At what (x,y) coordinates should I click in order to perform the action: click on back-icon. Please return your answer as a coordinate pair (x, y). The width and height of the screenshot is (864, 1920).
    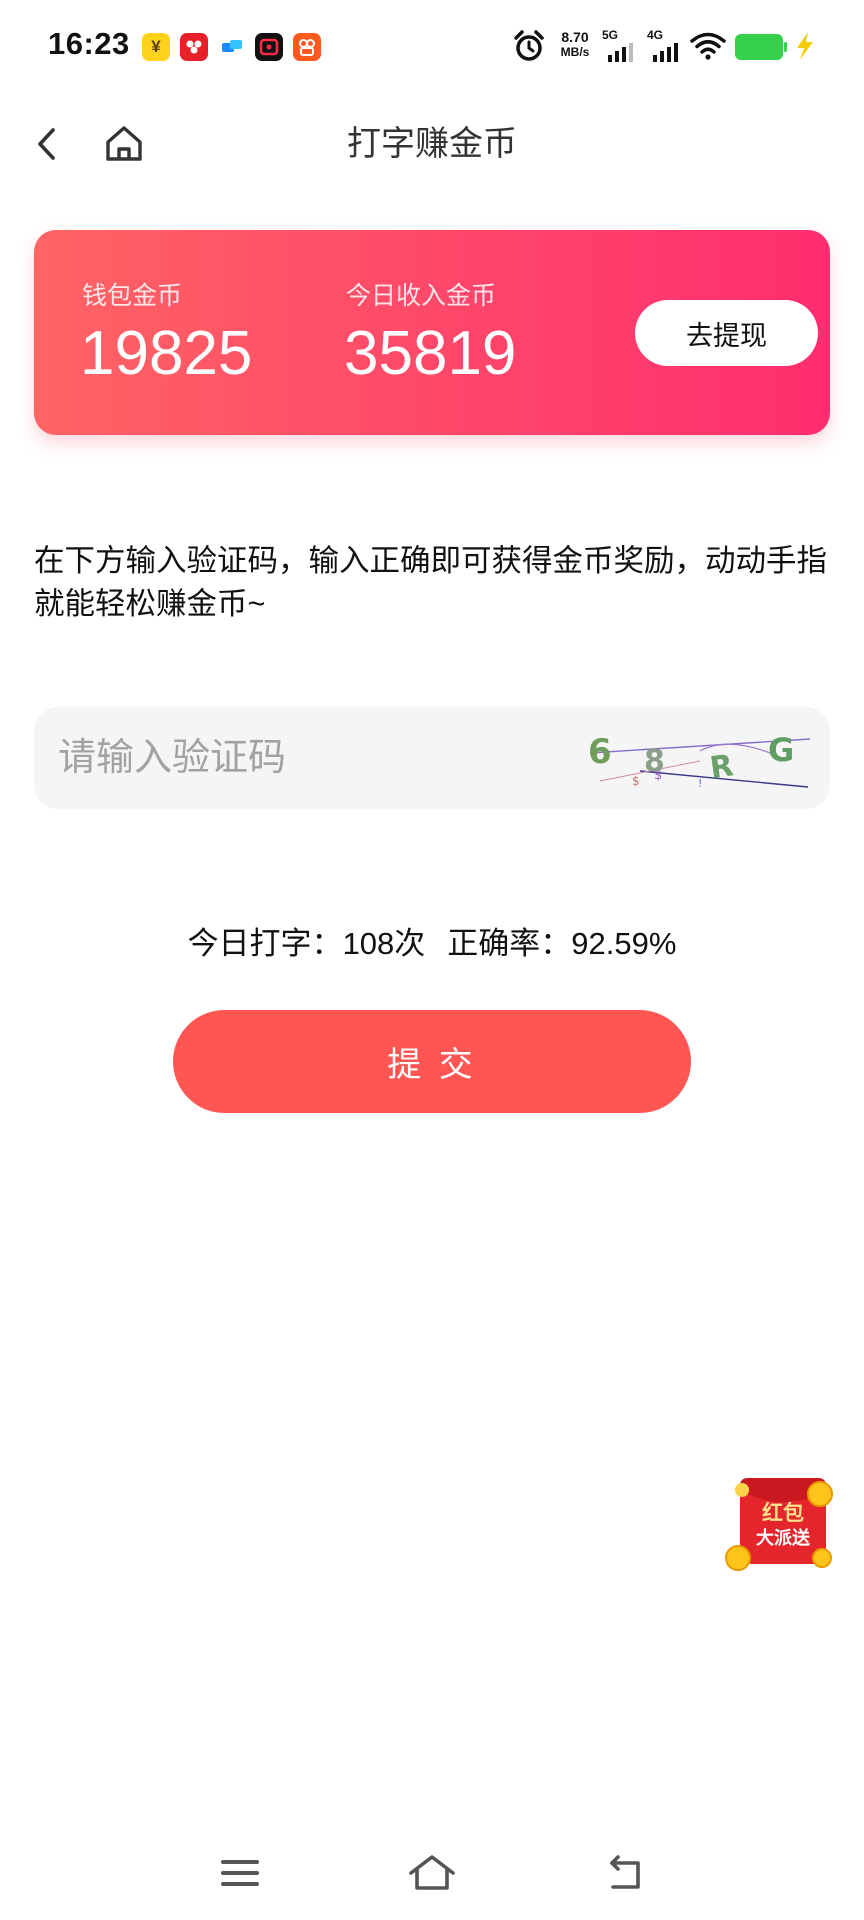
    Looking at the image, I should click on (625, 1872).